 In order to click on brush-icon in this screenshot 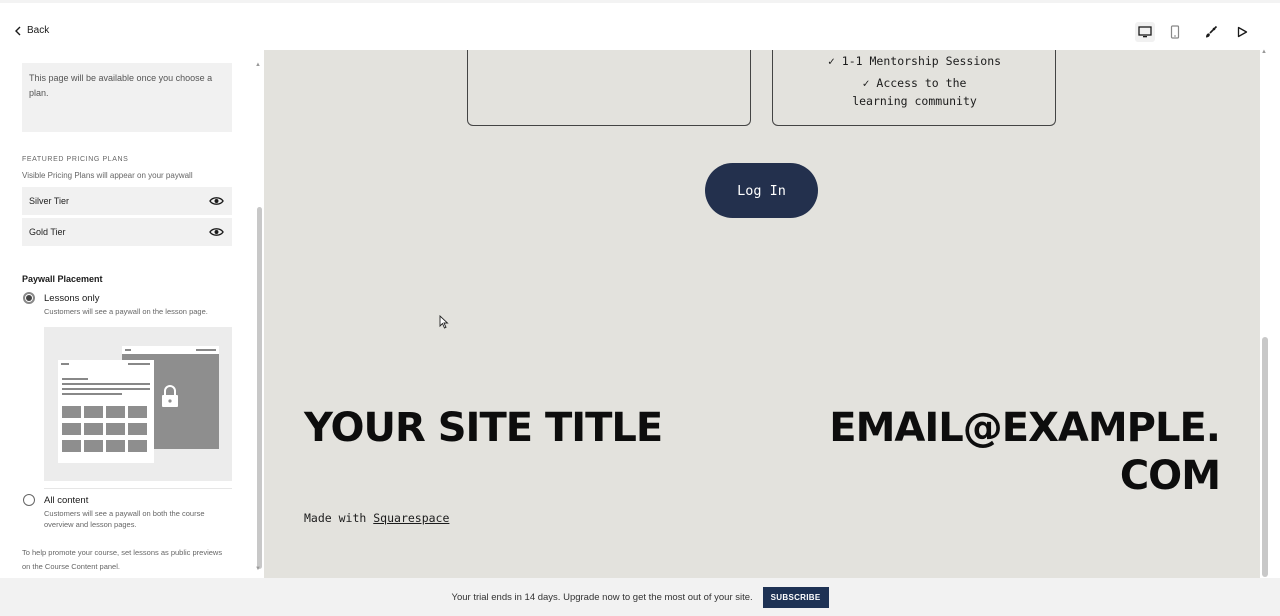, I will do `click(1212, 31)`.